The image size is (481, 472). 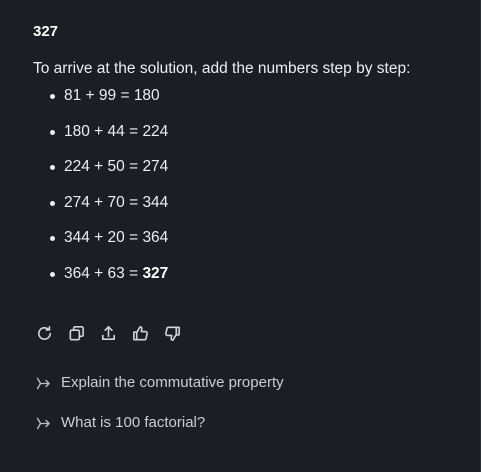 I want to click on share-button, so click(x=108, y=333).